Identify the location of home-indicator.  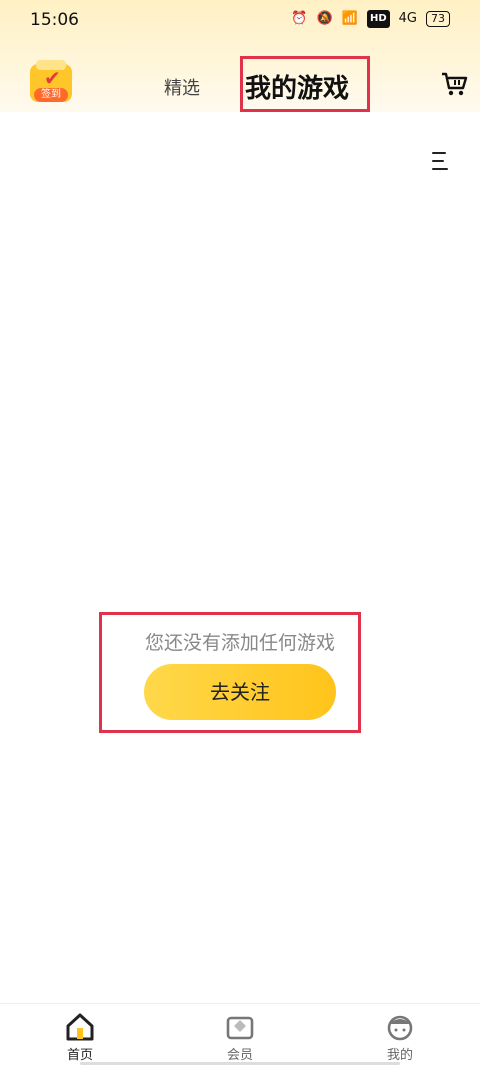
(240, 1063).